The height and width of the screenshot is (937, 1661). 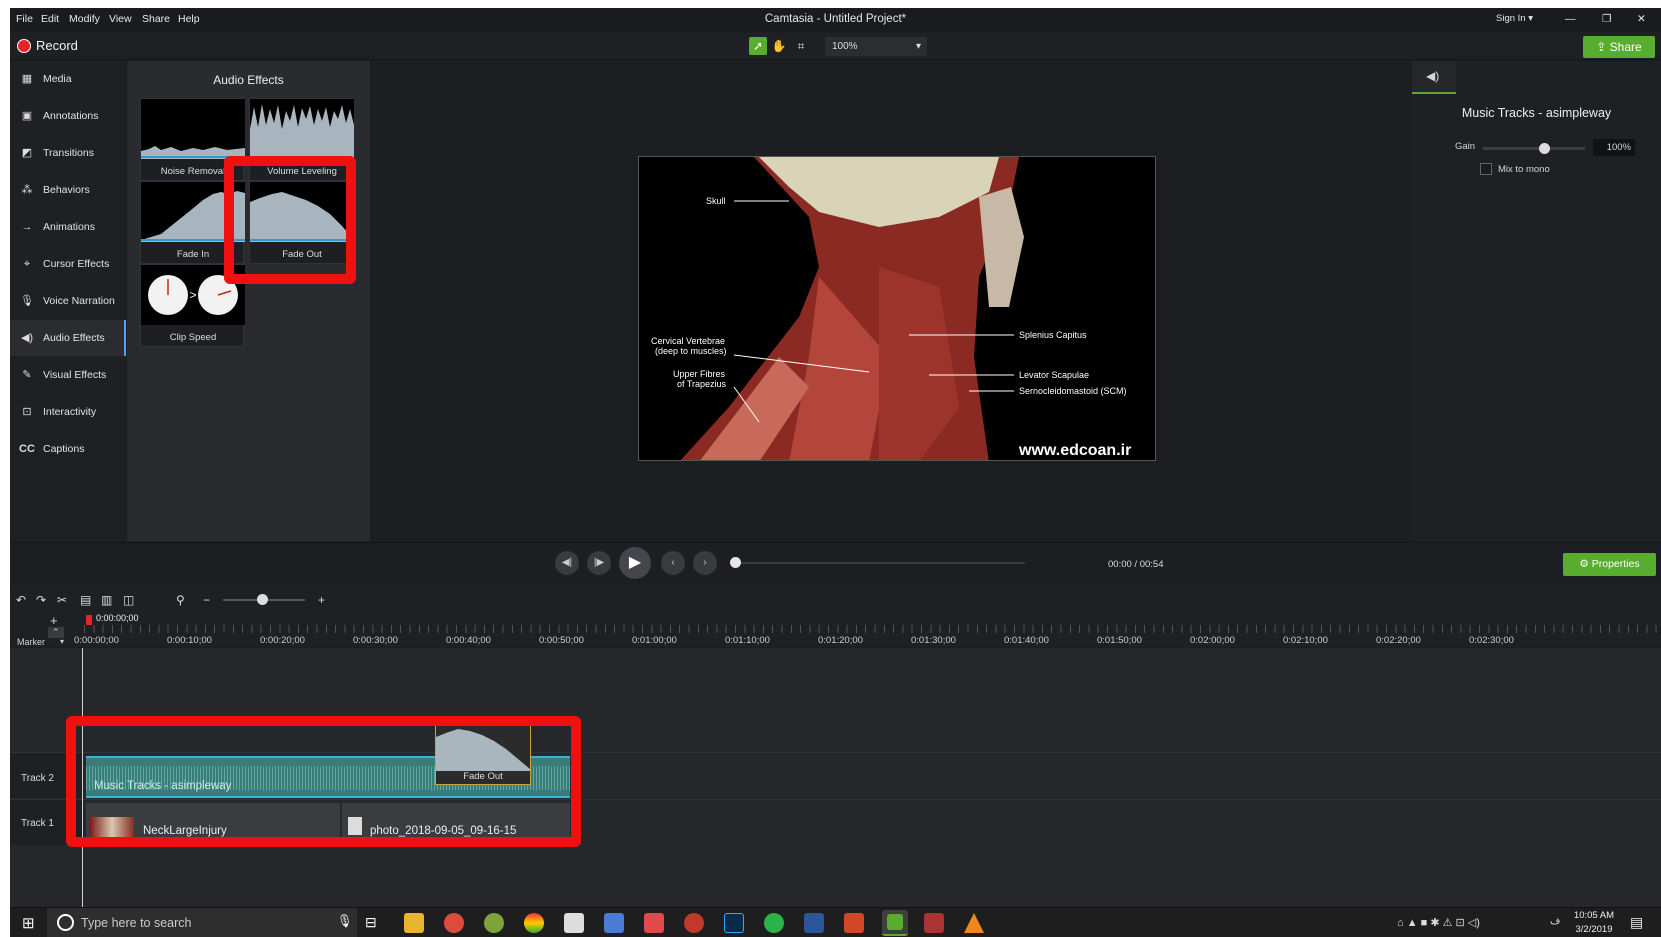 I want to click on select-tool-icon: ➚, so click(x=758, y=46).